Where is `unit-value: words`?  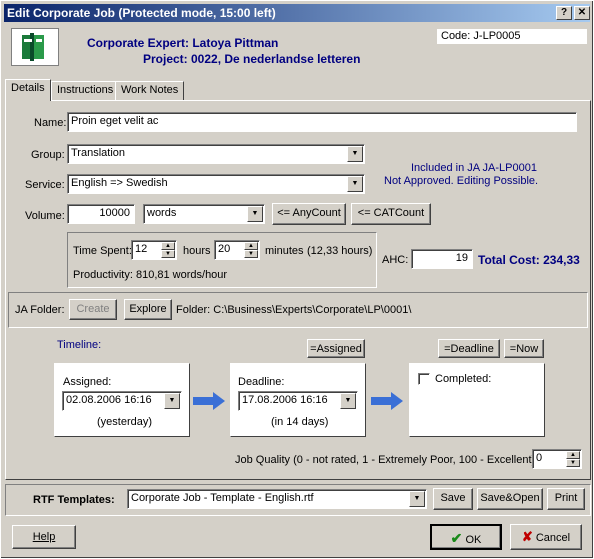 unit-value: words is located at coordinates (162, 213).